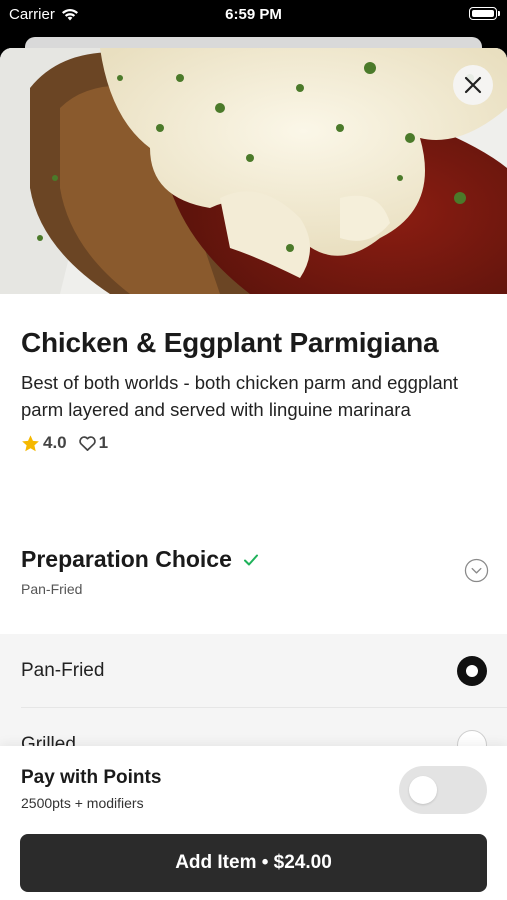  I want to click on preparation-header: Preparation Choice Pan-Fried, so click(255, 576).